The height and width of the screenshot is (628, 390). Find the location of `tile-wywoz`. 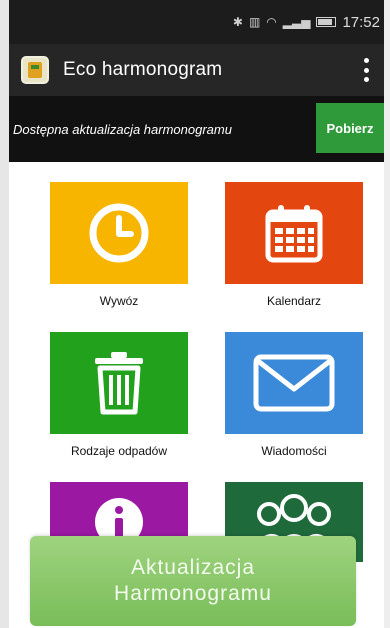

tile-wywoz is located at coordinates (119, 233).